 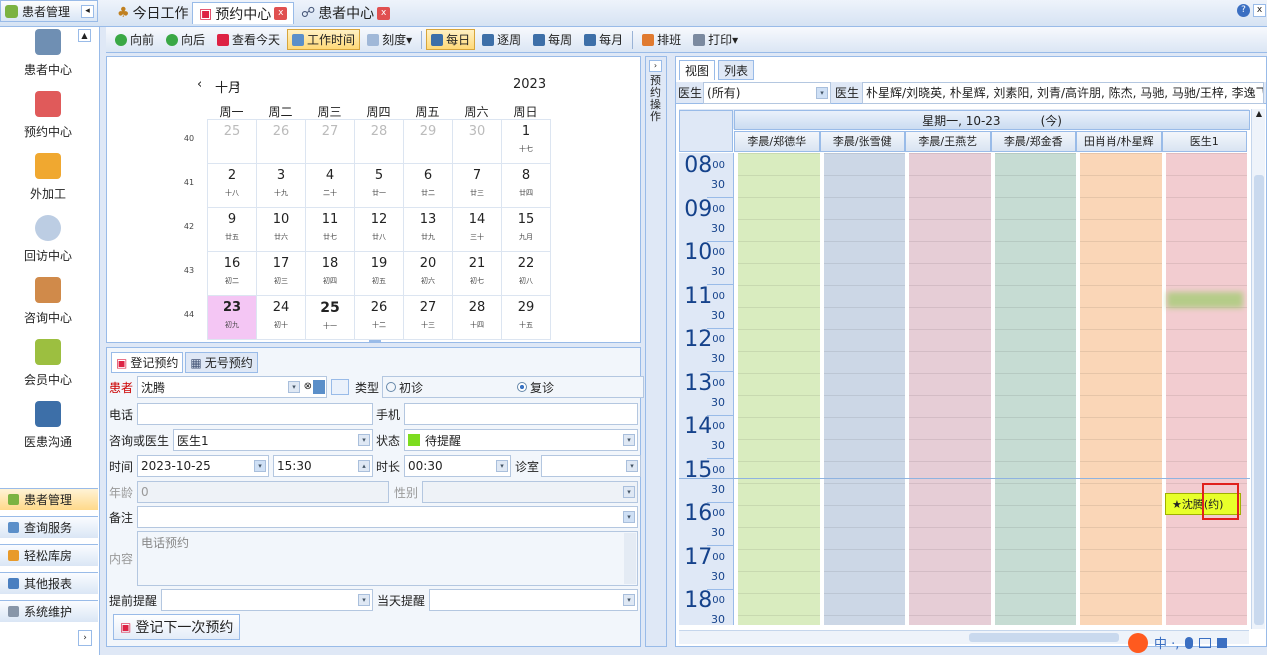 I want to click on calendar-day: 23 初九, so click(x=232, y=317).